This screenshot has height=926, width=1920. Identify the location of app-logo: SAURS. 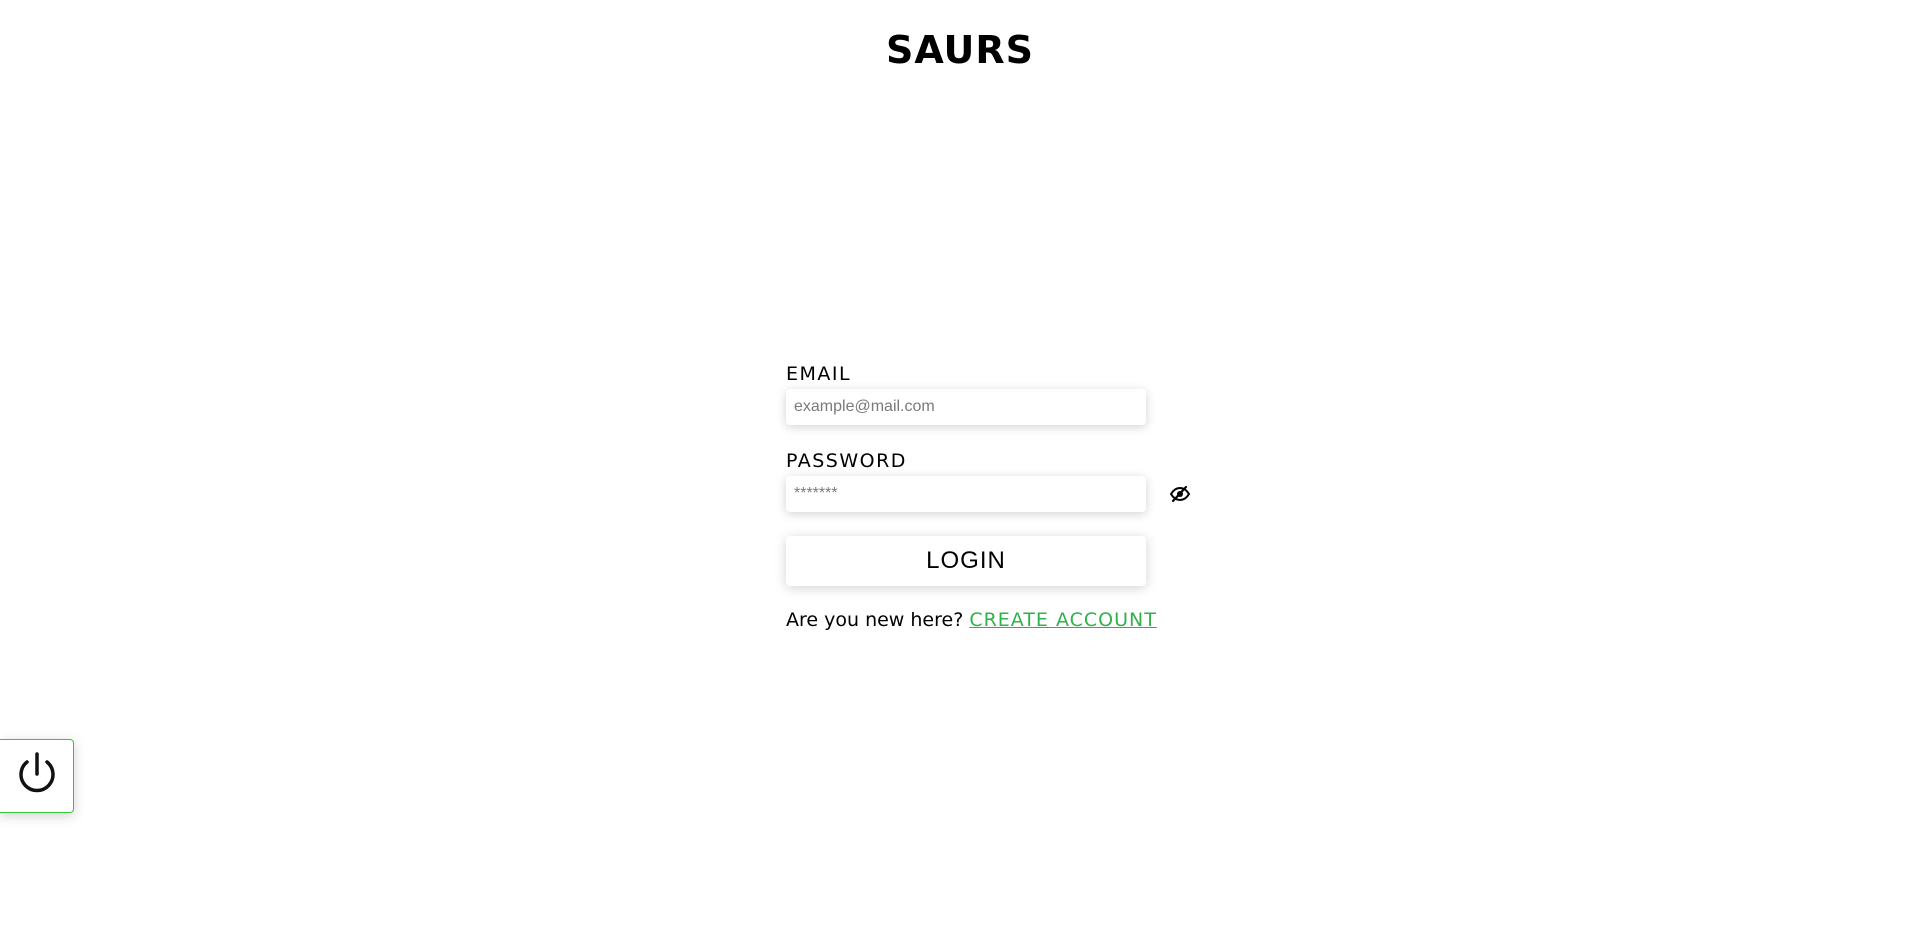
(960, 50).